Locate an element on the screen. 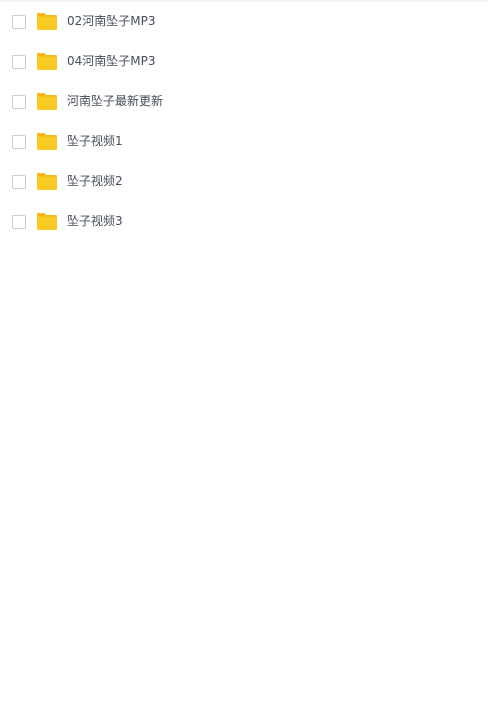  file-row: 坠子视频3 is located at coordinates (244, 222).